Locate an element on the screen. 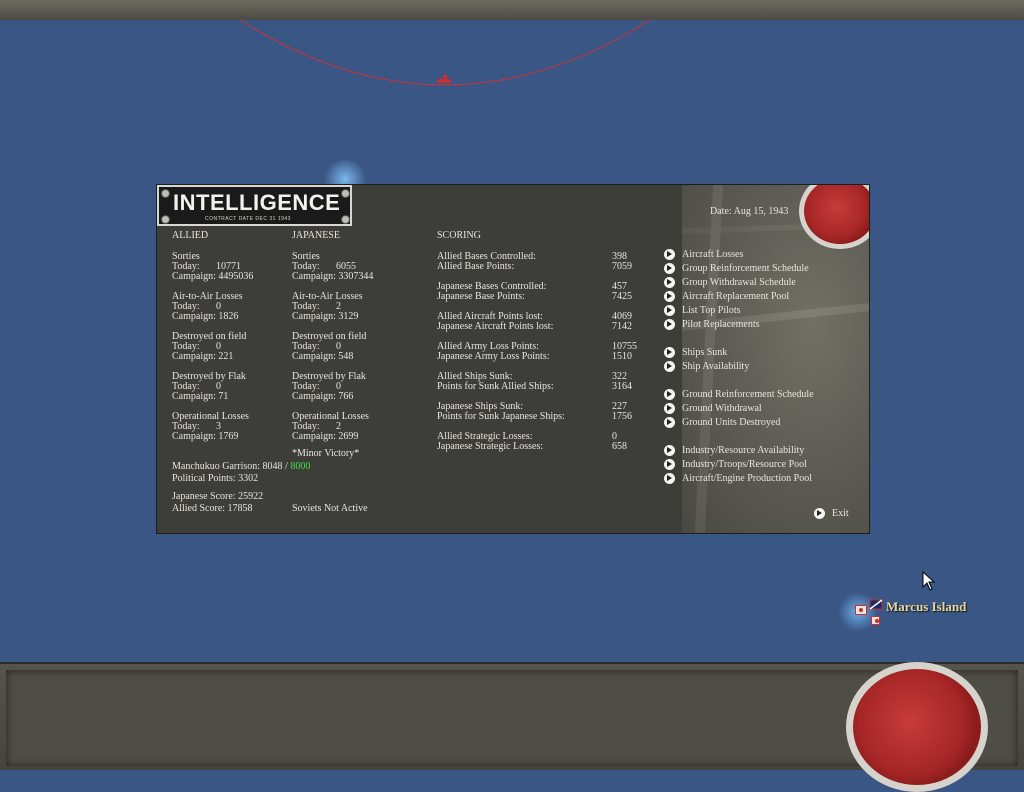 Image resolution: width=1024 pixels, height=792 pixels. bottom-red-seal-emblem is located at coordinates (917, 727).